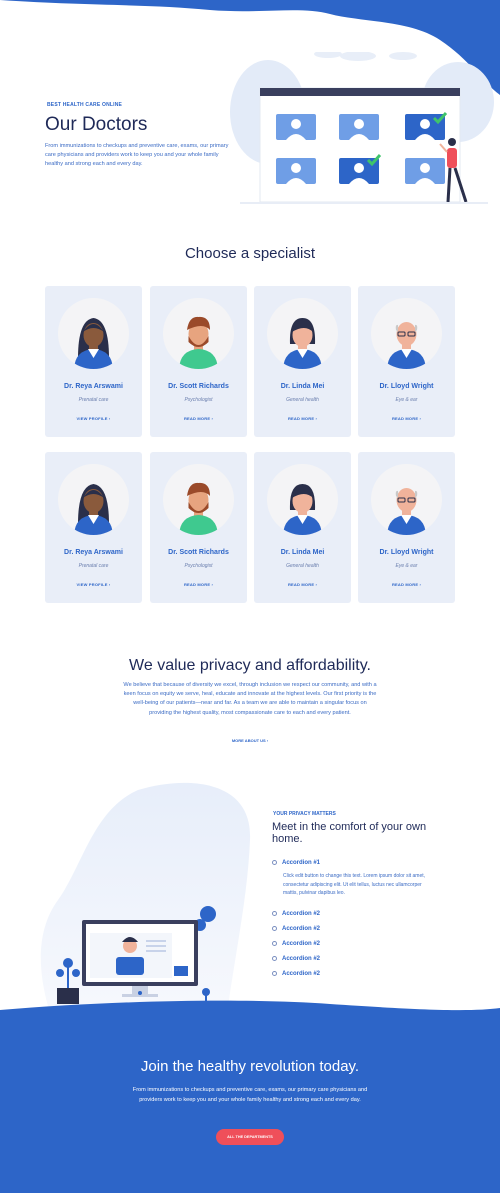  I want to click on specialists-title: Choose a specialist, so click(250, 253).